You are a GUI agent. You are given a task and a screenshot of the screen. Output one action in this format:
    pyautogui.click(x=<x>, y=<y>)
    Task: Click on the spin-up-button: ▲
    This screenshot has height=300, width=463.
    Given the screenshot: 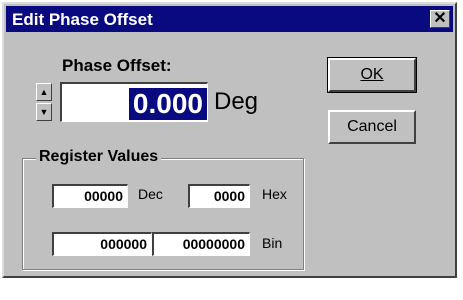 What is the action you would take?
    pyautogui.click(x=44, y=92)
    